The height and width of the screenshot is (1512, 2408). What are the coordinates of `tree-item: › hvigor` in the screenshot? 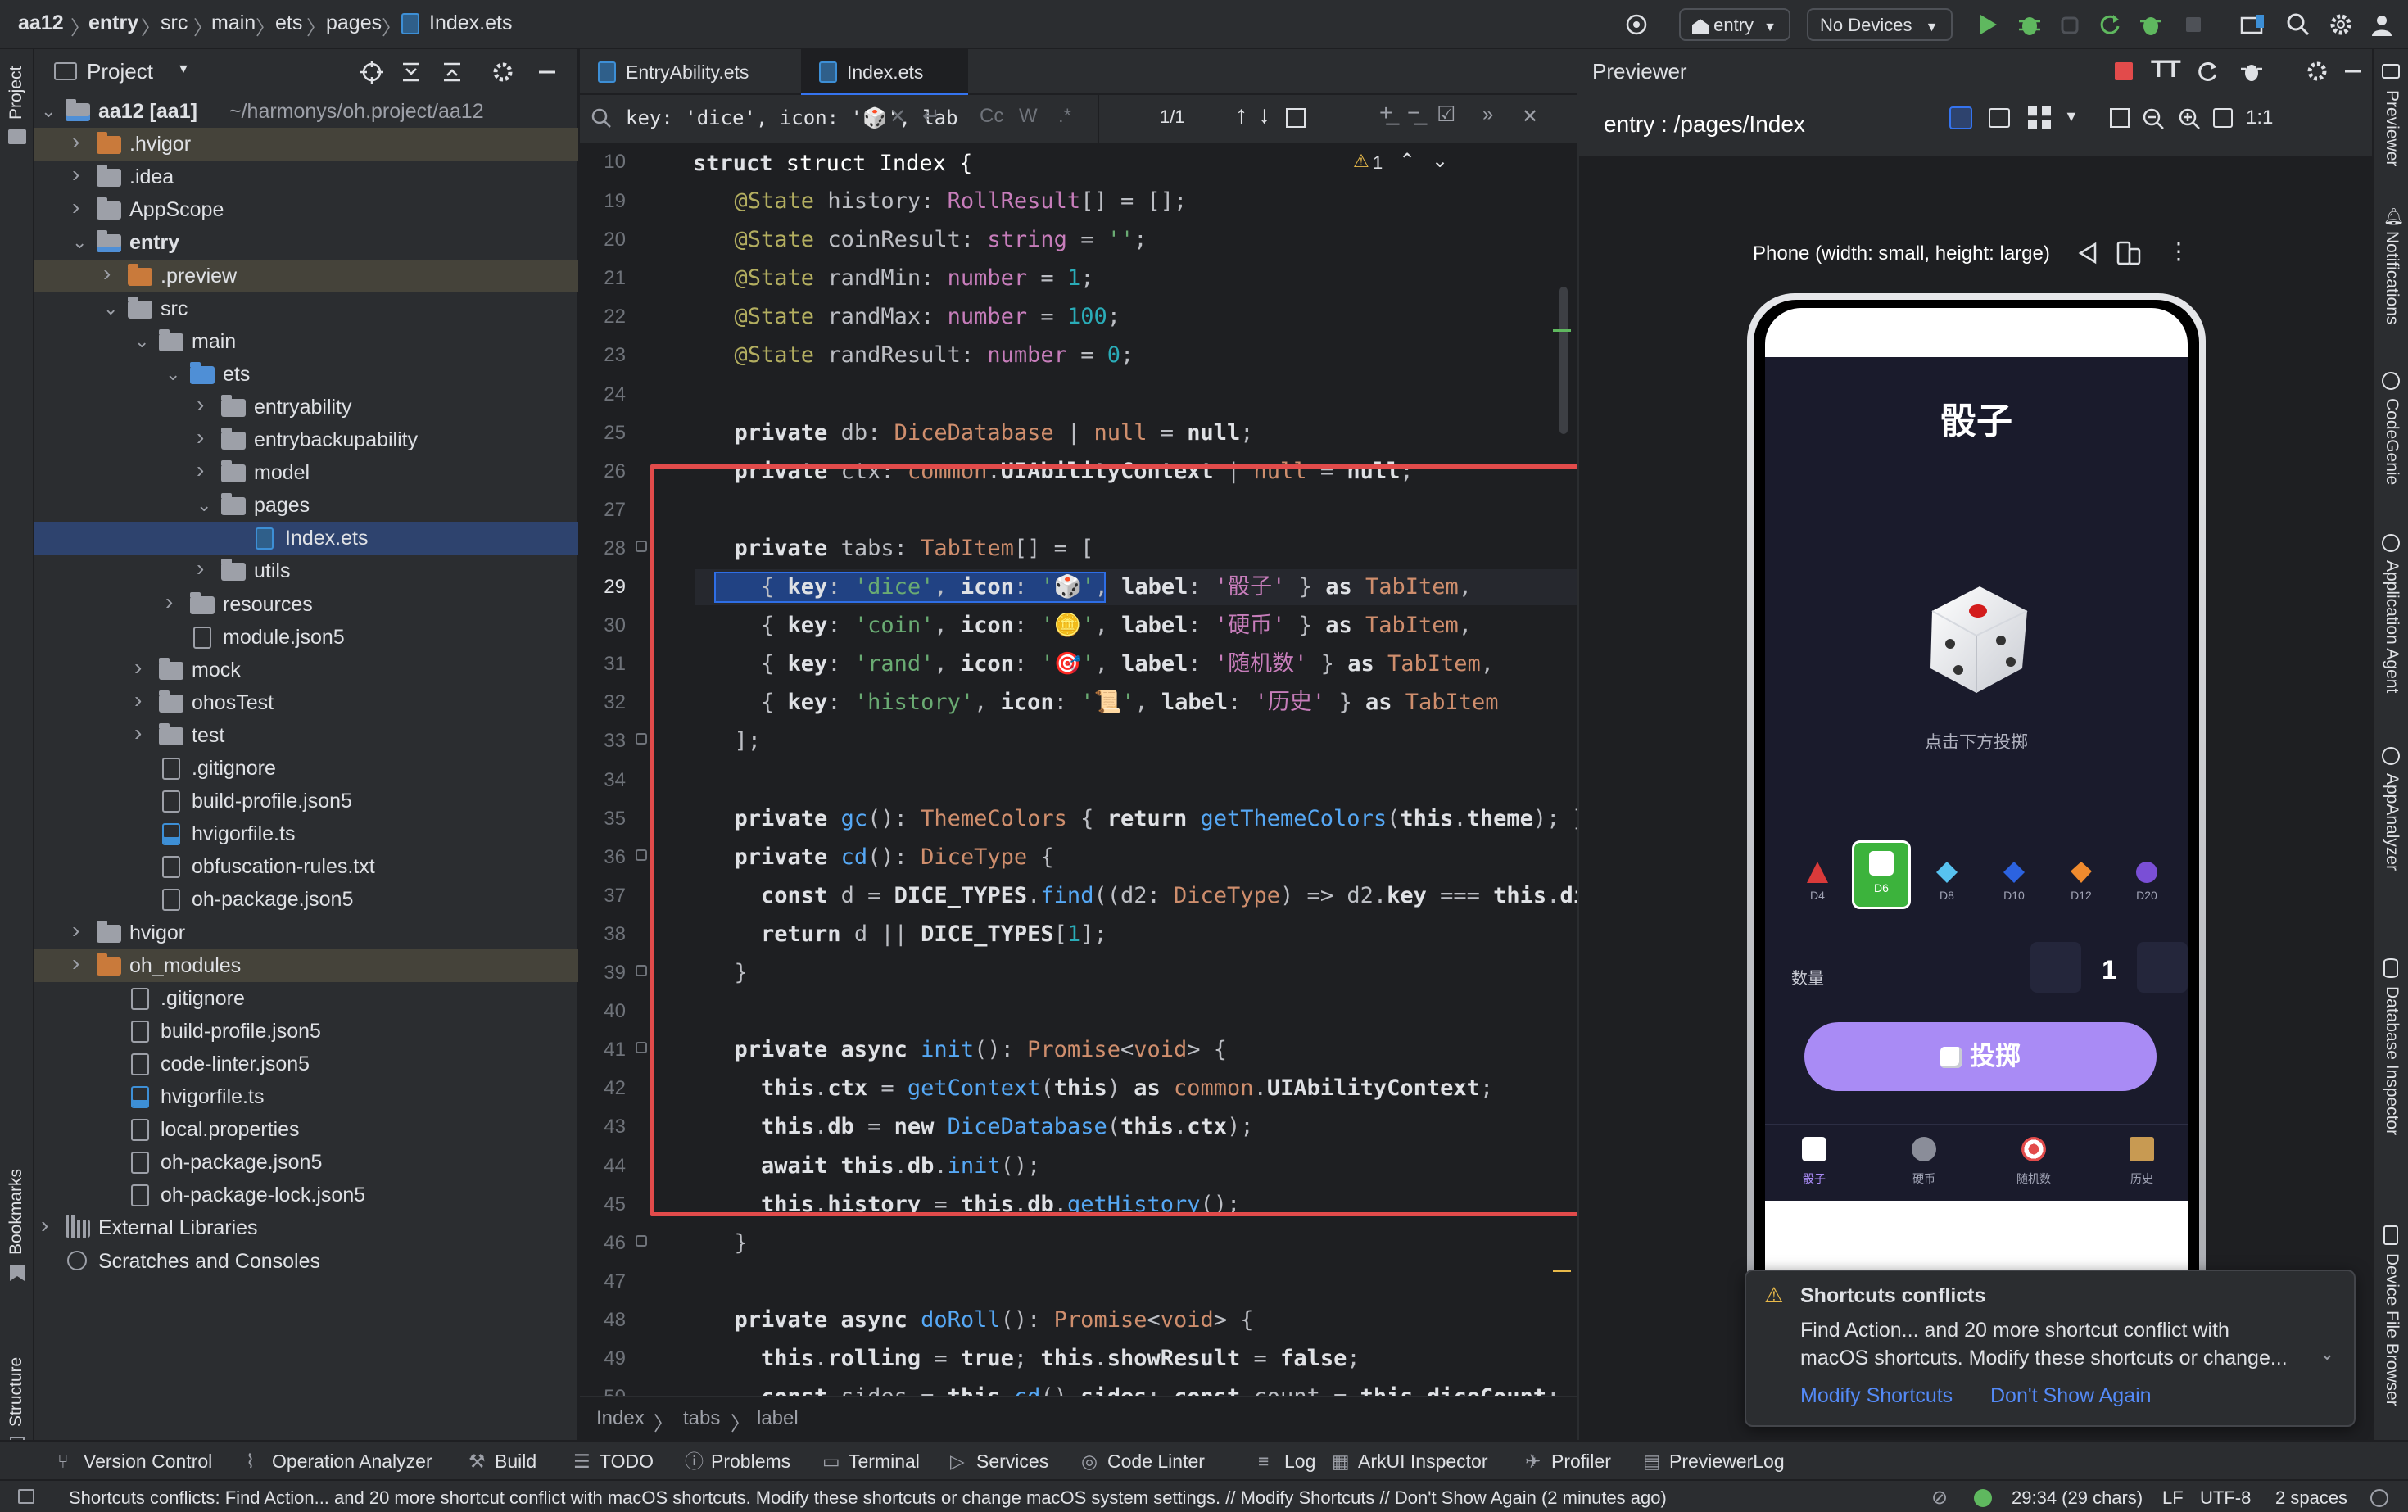 It's located at (306, 933).